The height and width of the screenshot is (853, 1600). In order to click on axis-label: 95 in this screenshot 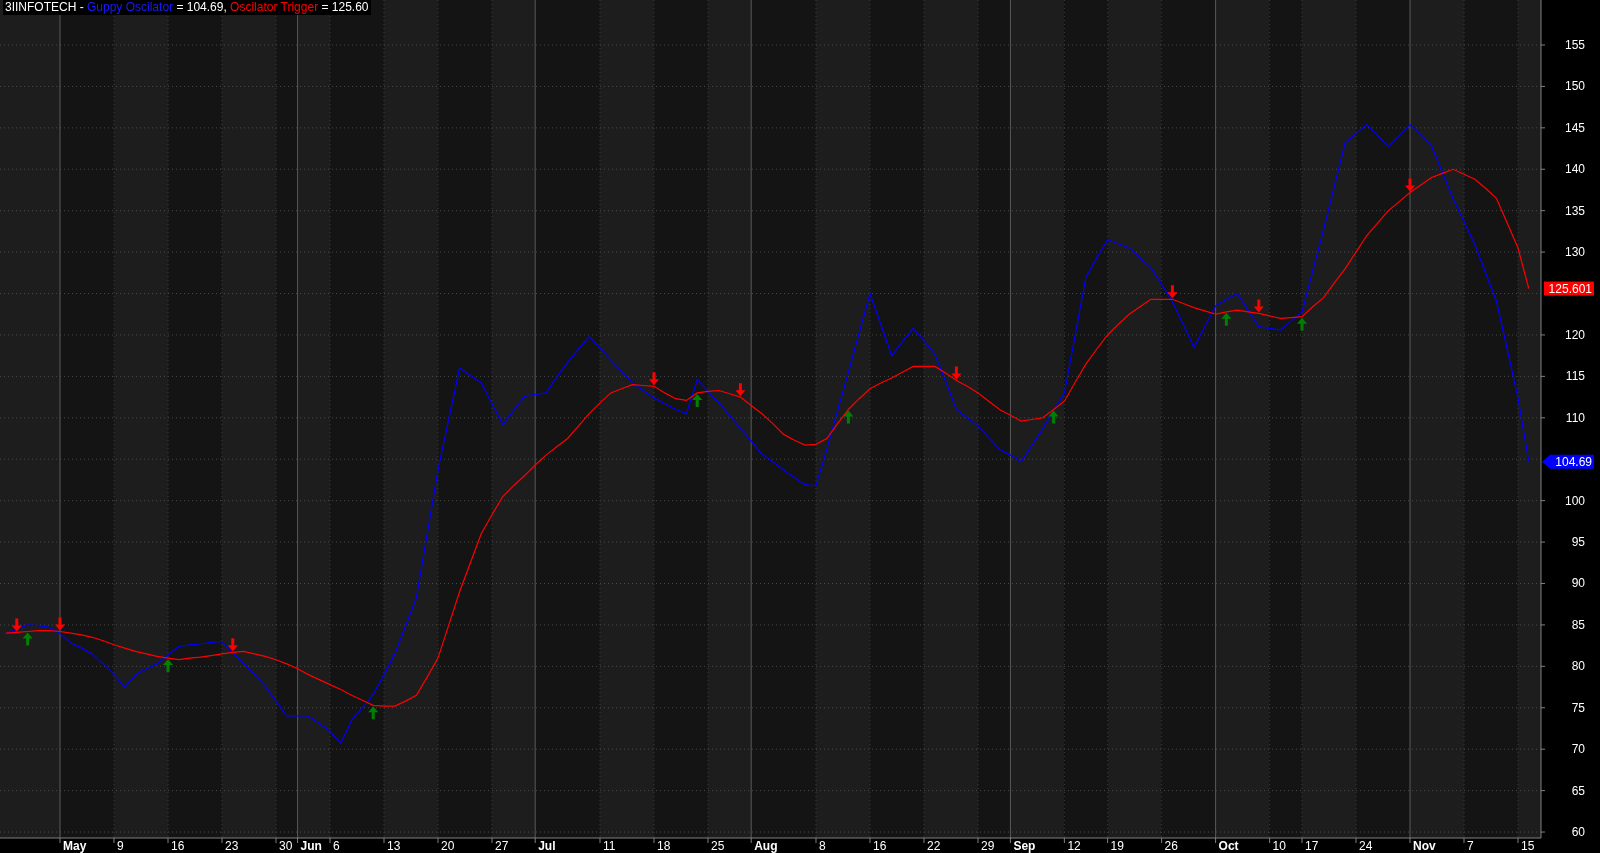, I will do `click(1578, 542)`.